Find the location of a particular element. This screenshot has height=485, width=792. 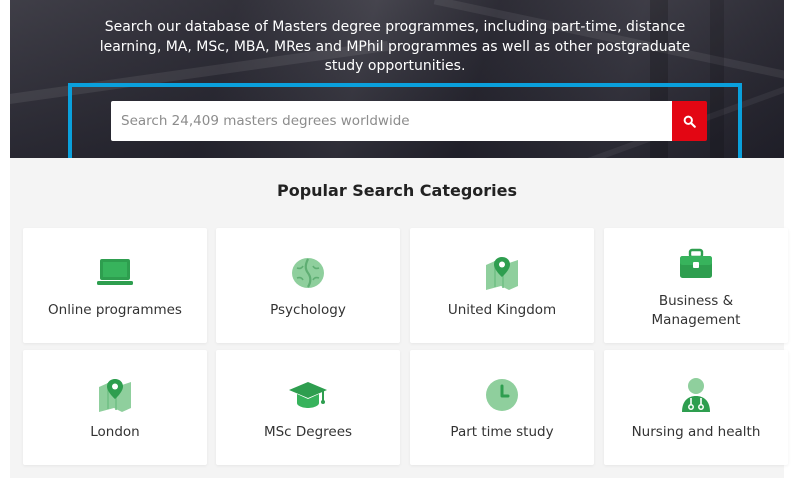

category-label: United Kingdom is located at coordinates (502, 310).